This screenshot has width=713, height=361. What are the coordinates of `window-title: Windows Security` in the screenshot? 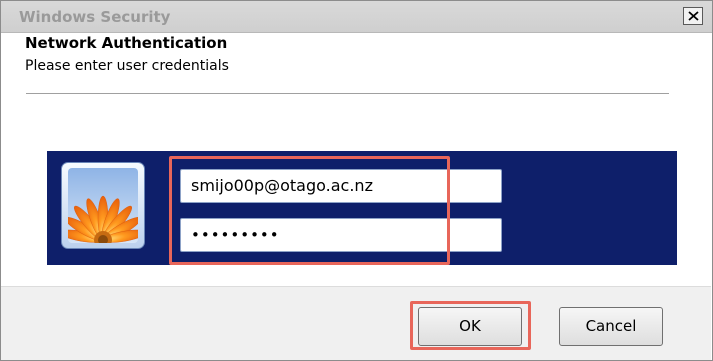 It's located at (95, 17).